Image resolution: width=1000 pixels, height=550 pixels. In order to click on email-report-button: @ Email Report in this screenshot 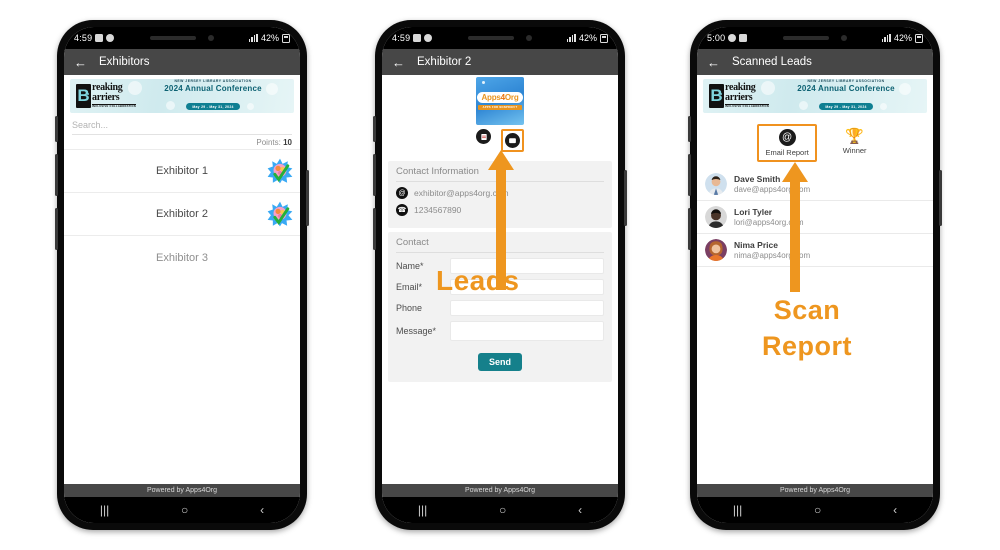, I will do `click(787, 143)`.